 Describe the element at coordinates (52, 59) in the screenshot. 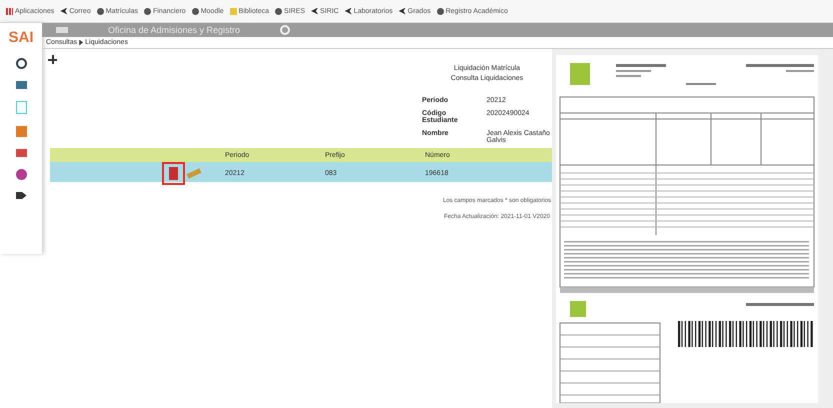

I see `plus-icon` at that location.